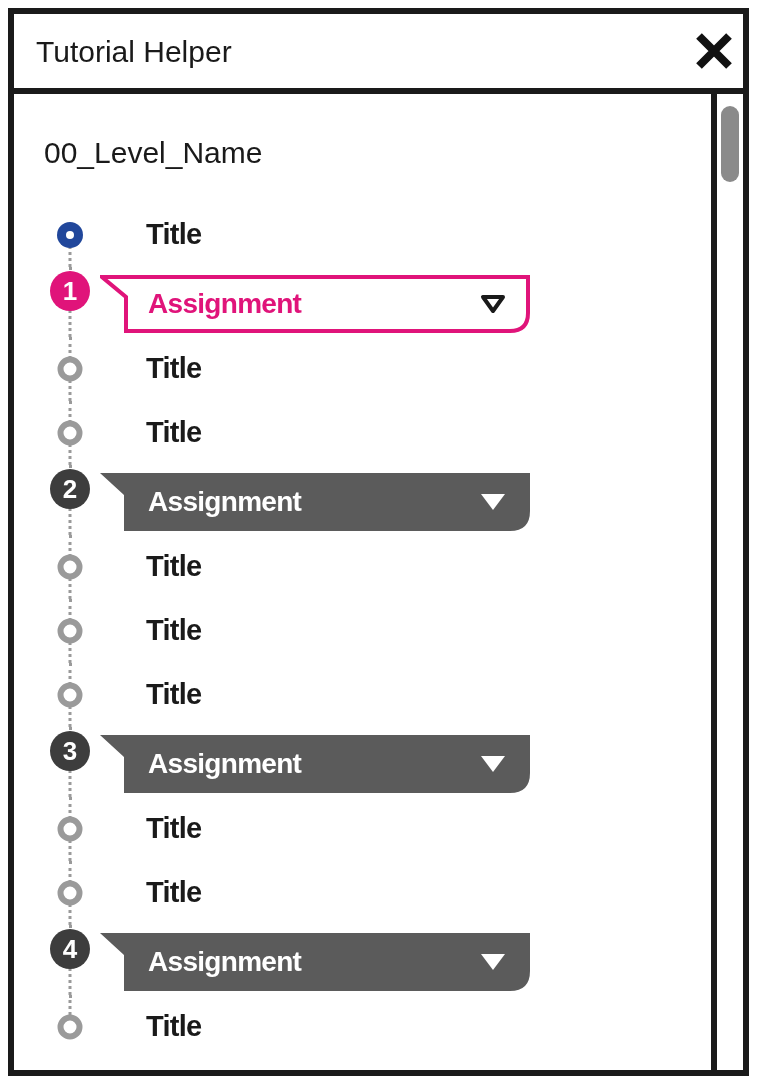 This screenshot has height=1084, width=757. What do you see at coordinates (70, 291) in the screenshot?
I see `step-number-badge: 1` at bounding box center [70, 291].